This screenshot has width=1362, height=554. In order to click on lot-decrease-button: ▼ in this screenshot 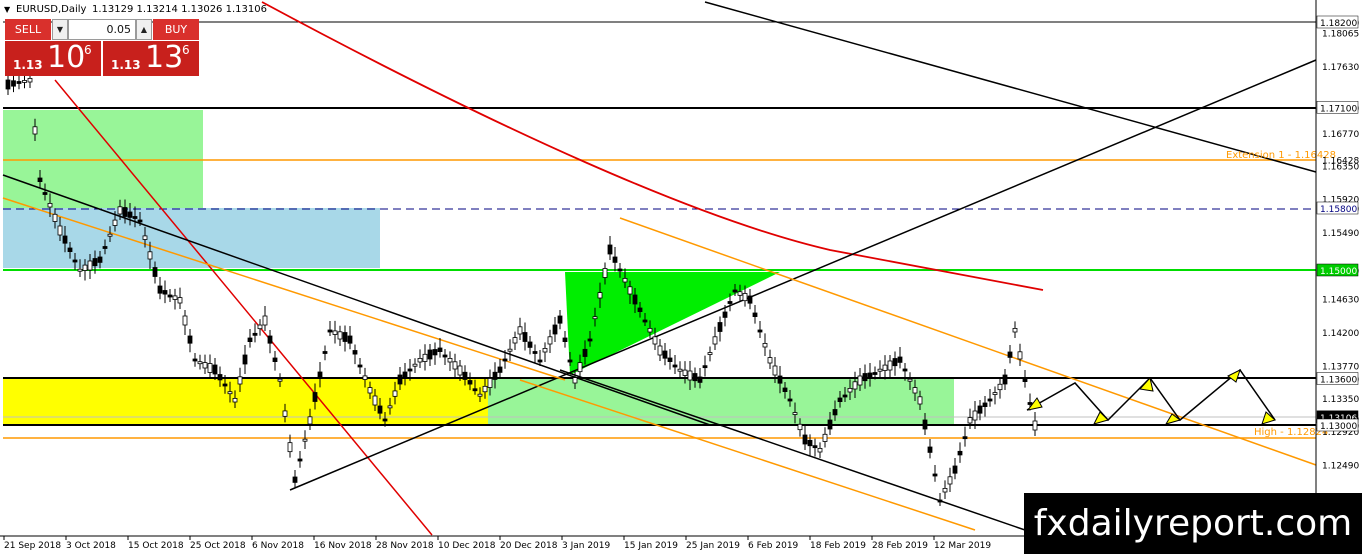, I will do `click(60, 29)`.